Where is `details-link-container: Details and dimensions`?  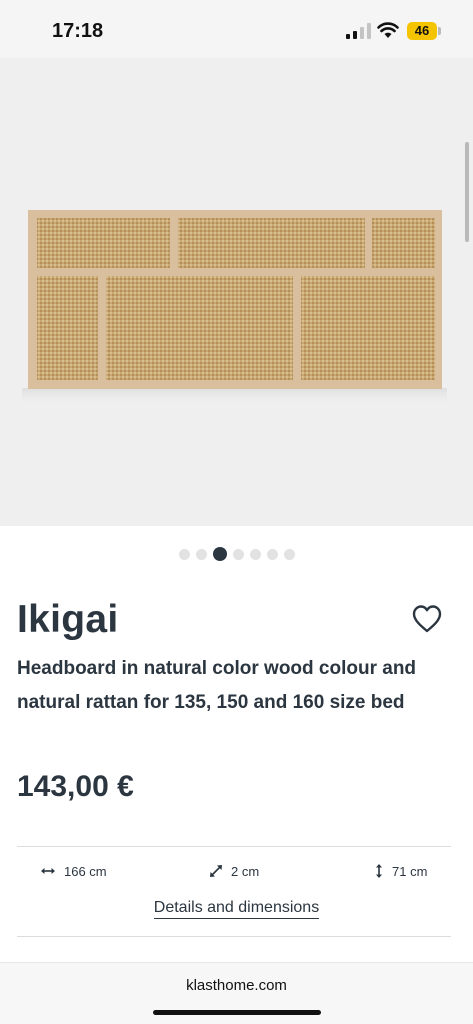 details-link-container: Details and dimensions is located at coordinates (236, 909).